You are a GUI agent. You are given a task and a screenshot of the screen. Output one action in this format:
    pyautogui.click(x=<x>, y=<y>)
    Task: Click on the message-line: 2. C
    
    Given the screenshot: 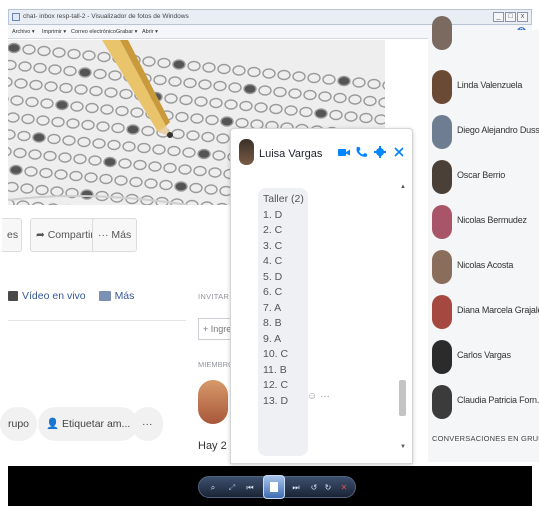 What is the action you would take?
    pyautogui.click(x=273, y=230)
    